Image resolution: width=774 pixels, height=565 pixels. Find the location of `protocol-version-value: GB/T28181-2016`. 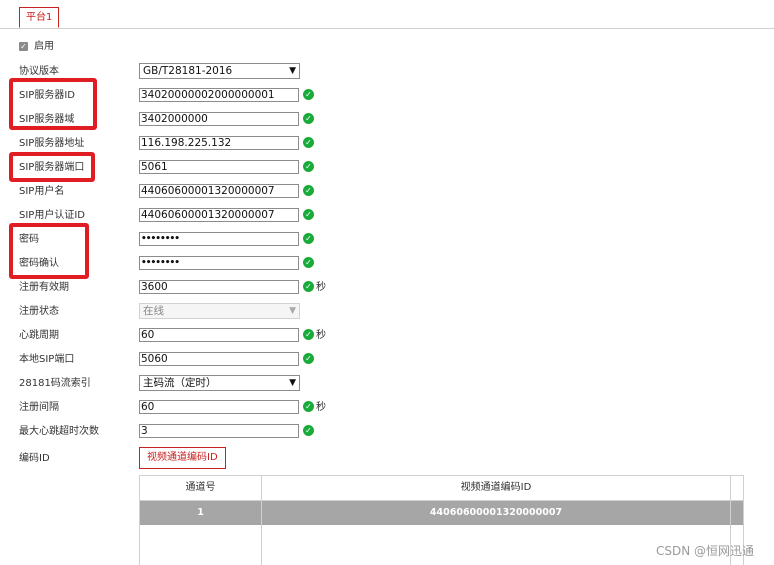

protocol-version-value: GB/T28181-2016 is located at coordinates (188, 71).